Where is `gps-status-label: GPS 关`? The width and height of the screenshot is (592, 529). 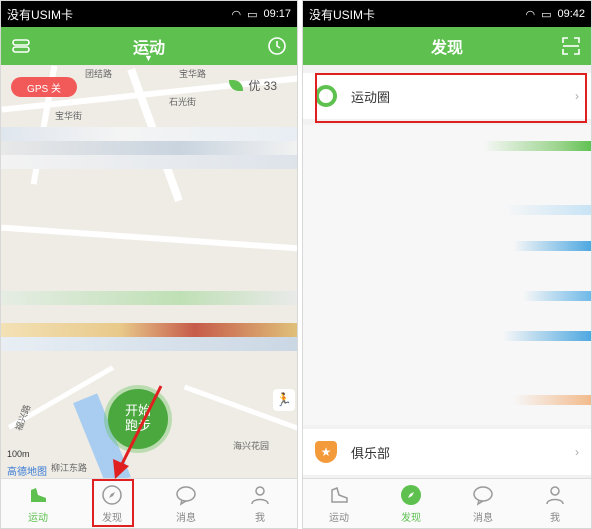 gps-status-label: GPS 关 is located at coordinates (44, 89).